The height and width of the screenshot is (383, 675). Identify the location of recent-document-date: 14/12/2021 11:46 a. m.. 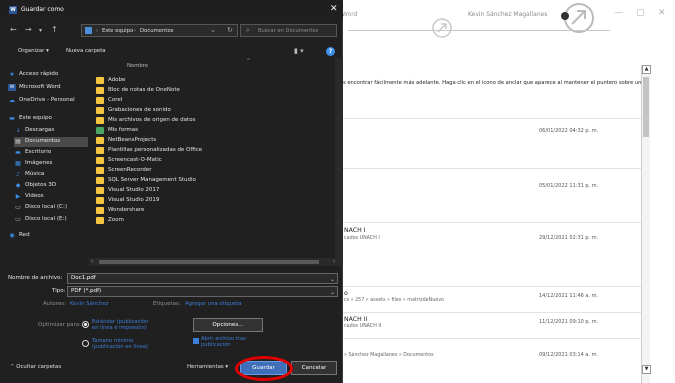
(569, 296).